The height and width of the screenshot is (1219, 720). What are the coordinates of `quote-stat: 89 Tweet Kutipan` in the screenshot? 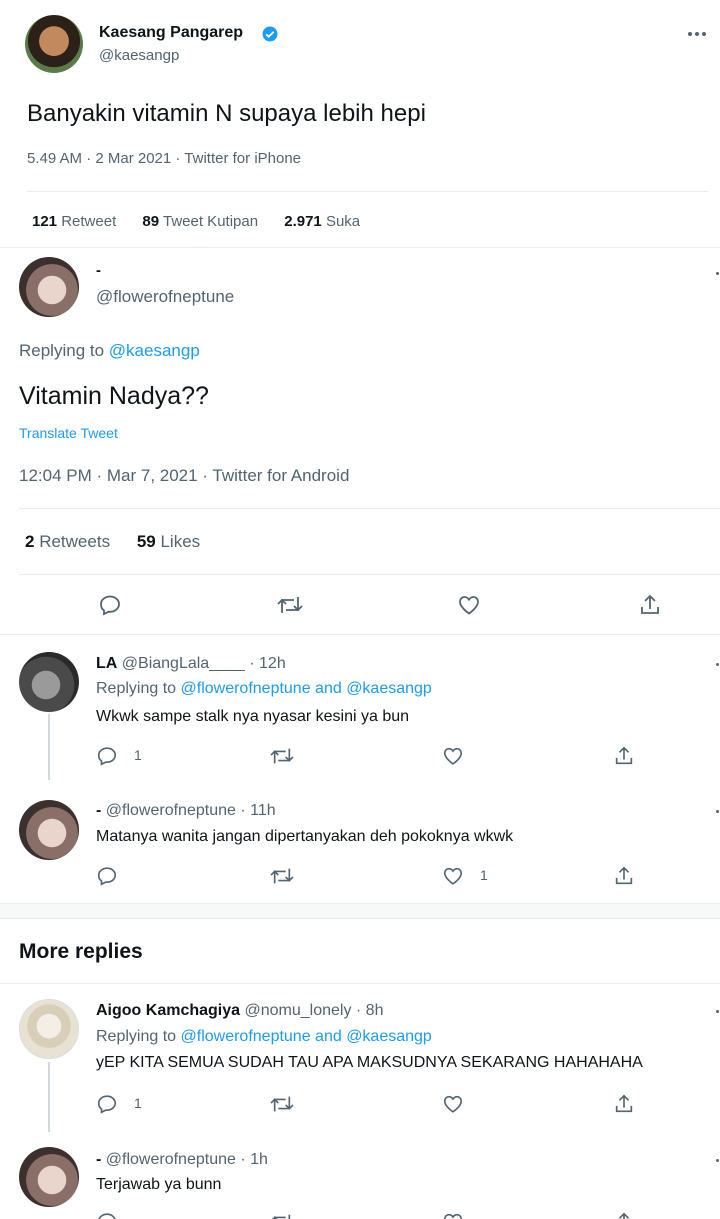 It's located at (200, 221).